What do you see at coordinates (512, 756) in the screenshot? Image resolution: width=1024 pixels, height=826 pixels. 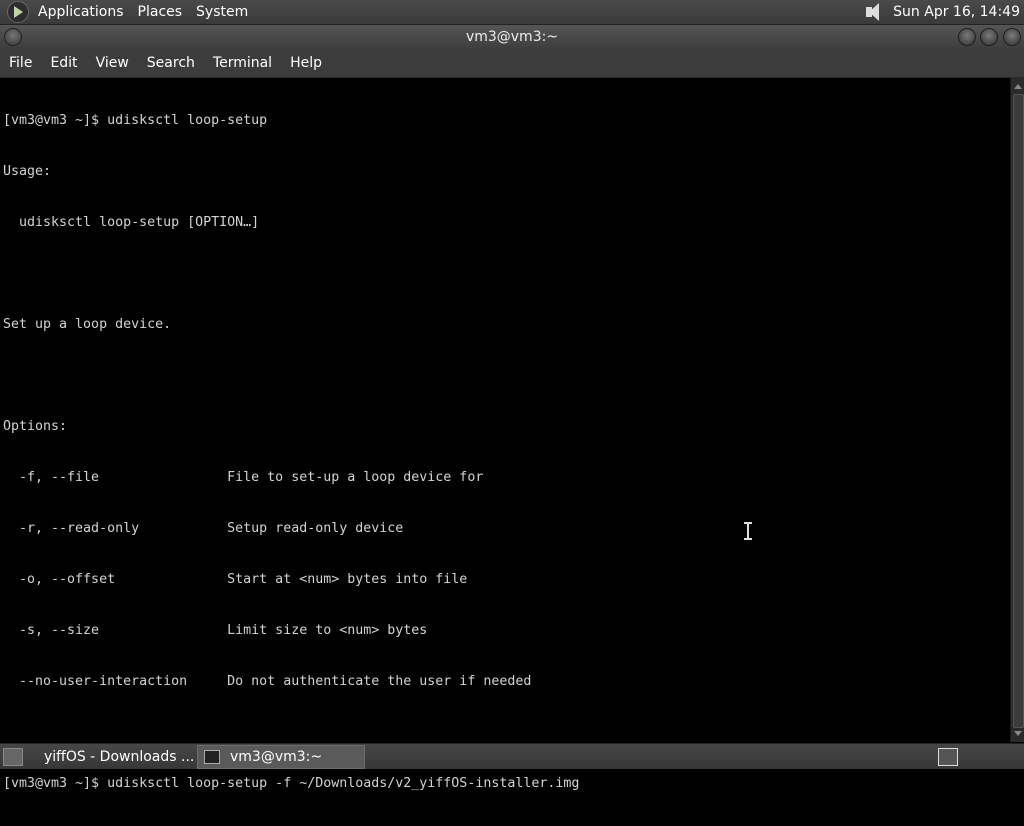 I see `bottom-panel: yiffOS - Downloads ... vm3@vm3:~` at bounding box center [512, 756].